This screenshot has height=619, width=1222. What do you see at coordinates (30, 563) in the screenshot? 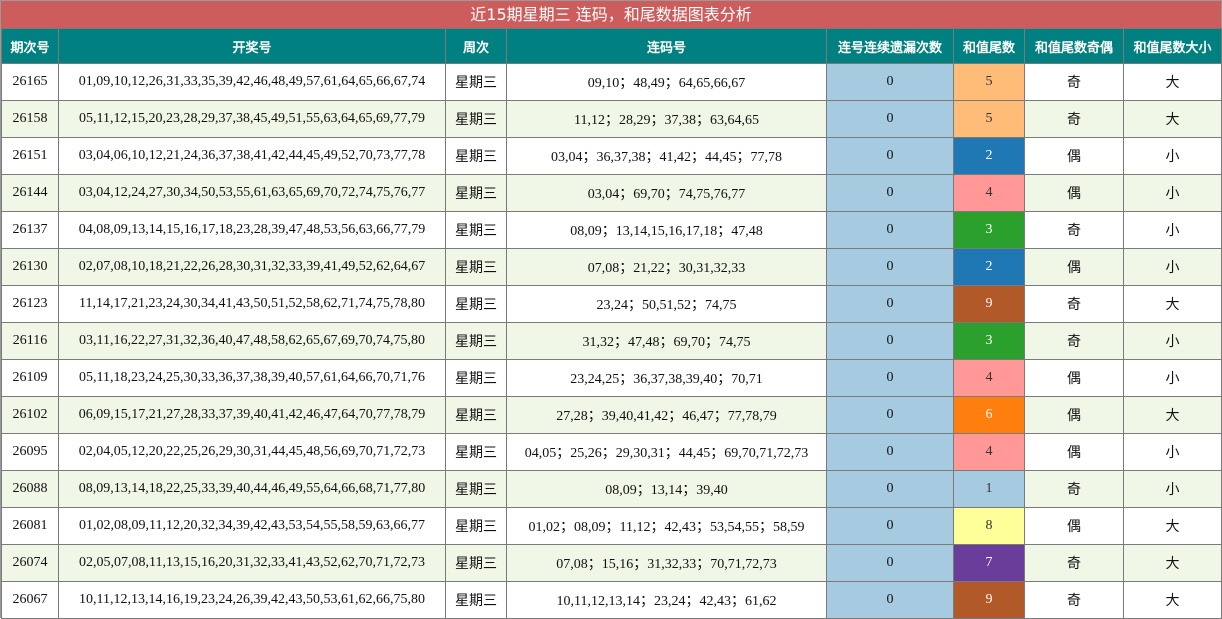
I see `issue-cell: 26074` at bounding box center [30, 563].